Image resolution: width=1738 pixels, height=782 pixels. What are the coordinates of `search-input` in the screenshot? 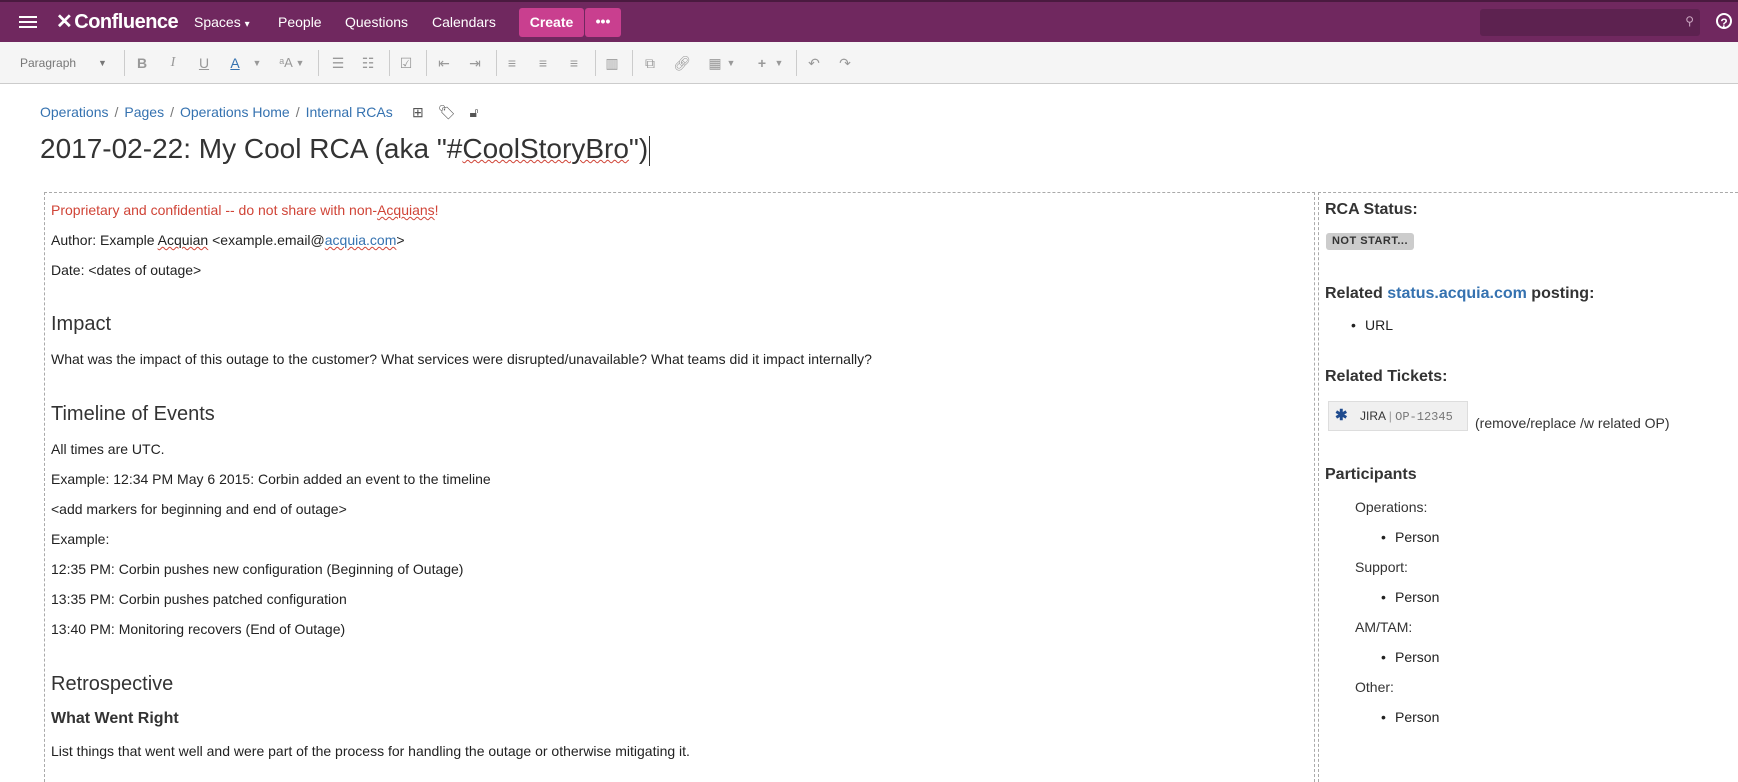 It's located at (1583, 22).